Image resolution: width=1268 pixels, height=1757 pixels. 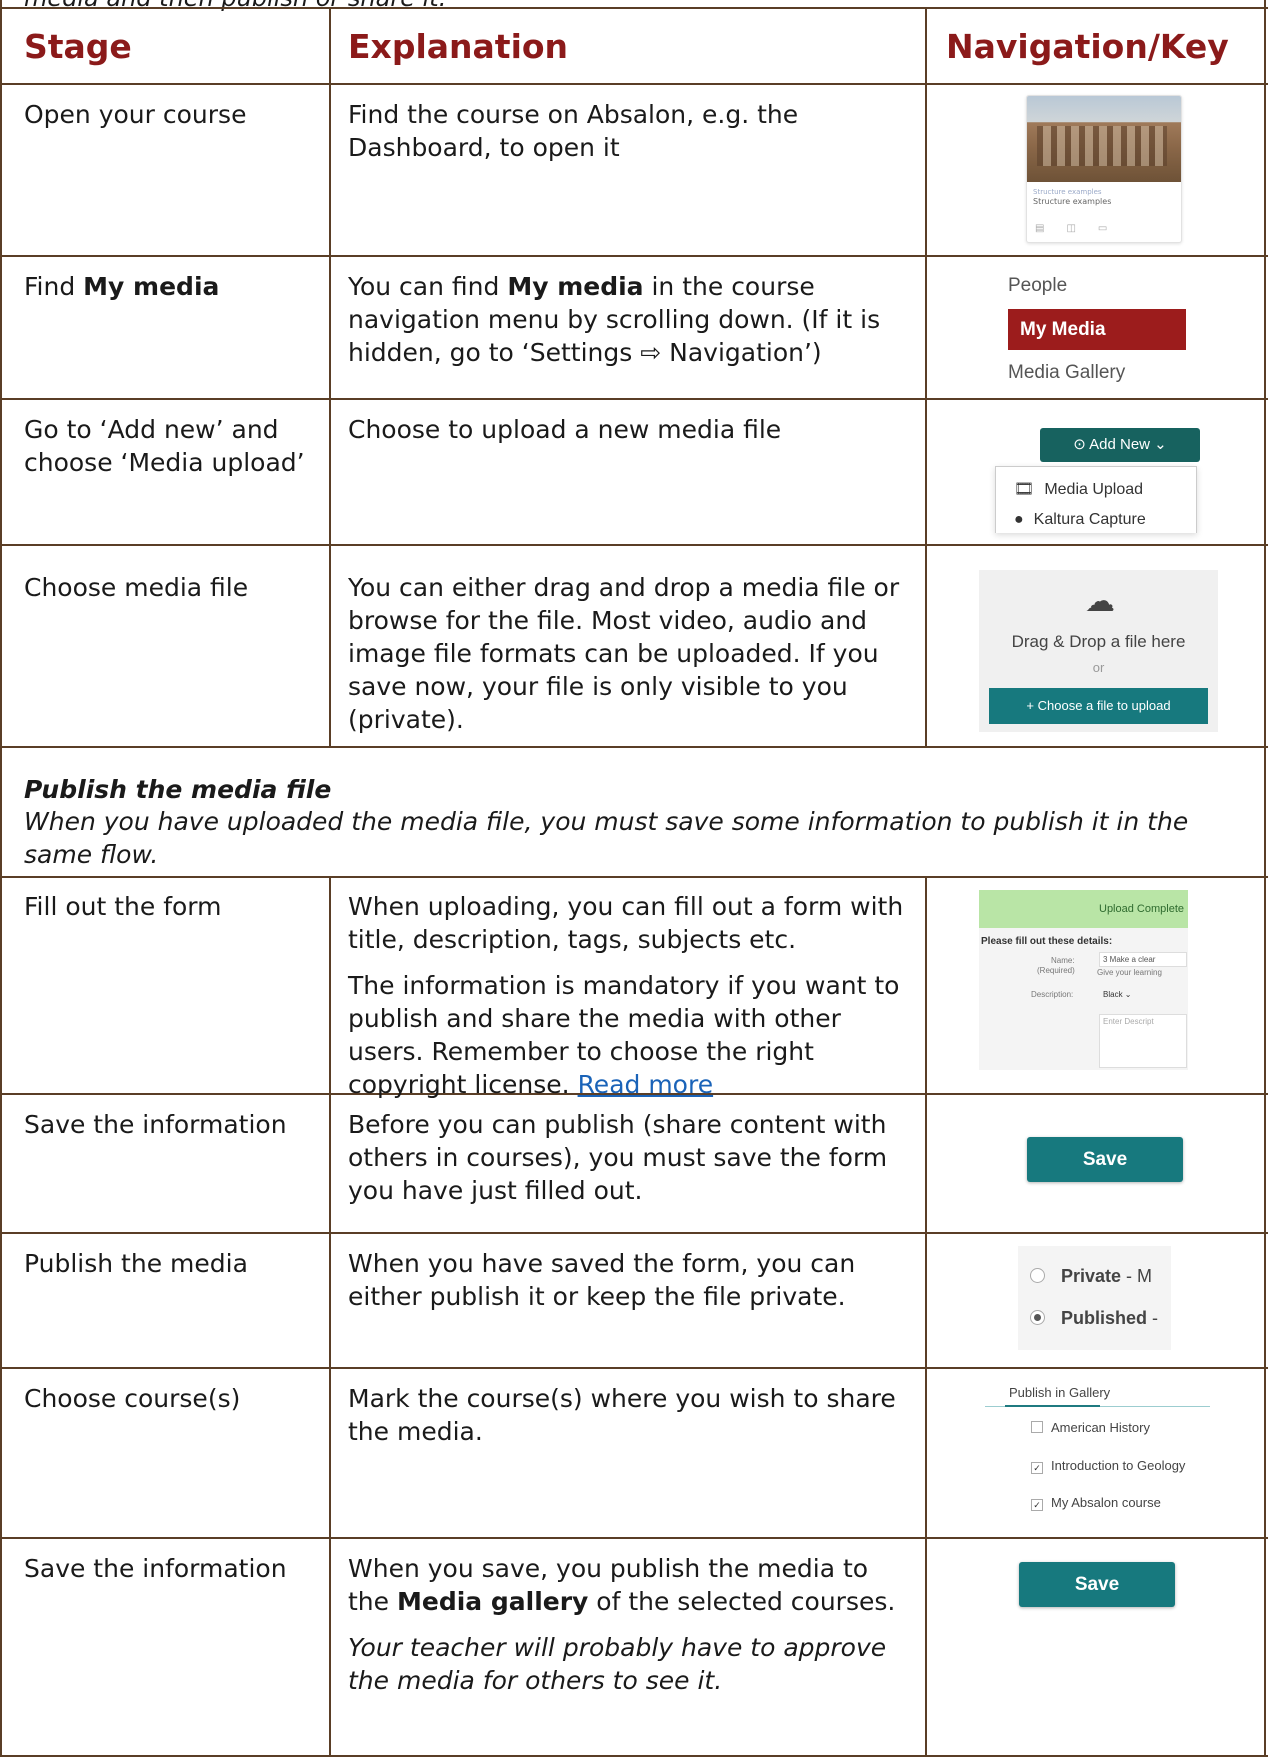 What do you see at coordinates (136, 1263) in the screenshot?
I see `stage-publish: Publish the media` at bounding box center [136, 1263].